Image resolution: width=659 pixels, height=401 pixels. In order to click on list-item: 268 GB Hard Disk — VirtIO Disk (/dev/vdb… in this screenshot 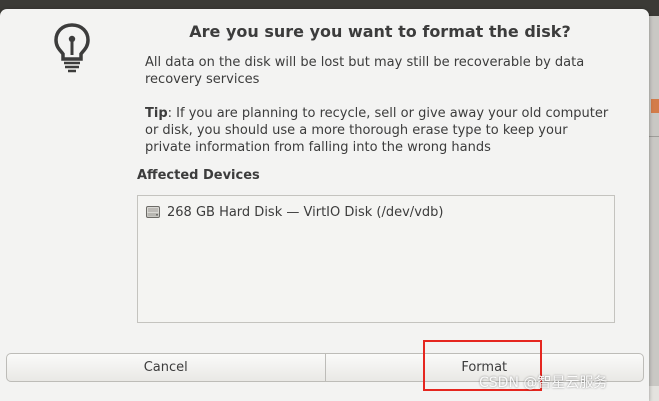, I will do `click(294, 212)`.